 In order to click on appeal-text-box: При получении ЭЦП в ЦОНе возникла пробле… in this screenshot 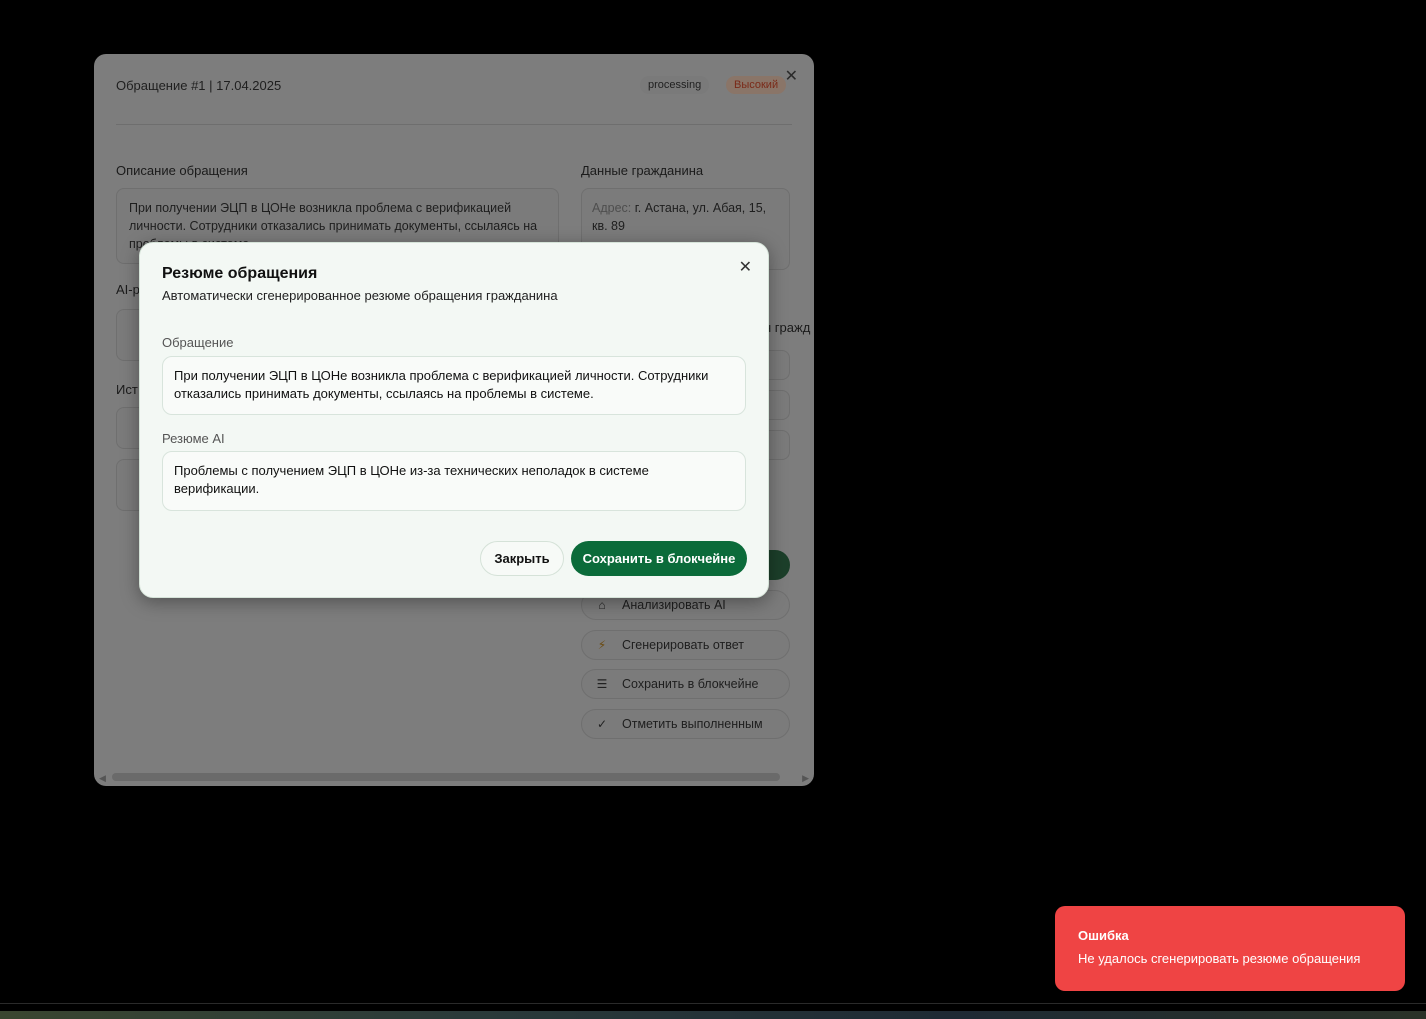, I will do `click(454, 385)`.